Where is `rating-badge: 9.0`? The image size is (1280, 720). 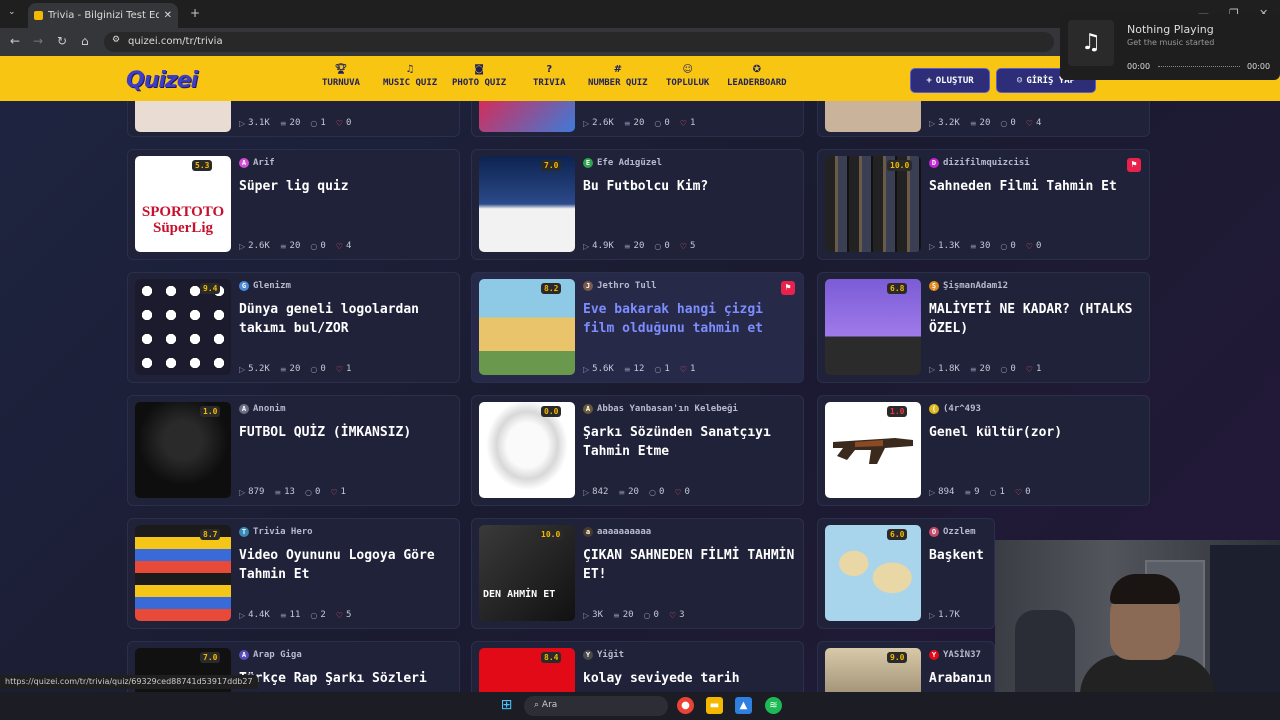 rating-badge: 9.0 is located at coordinates (897, 657).